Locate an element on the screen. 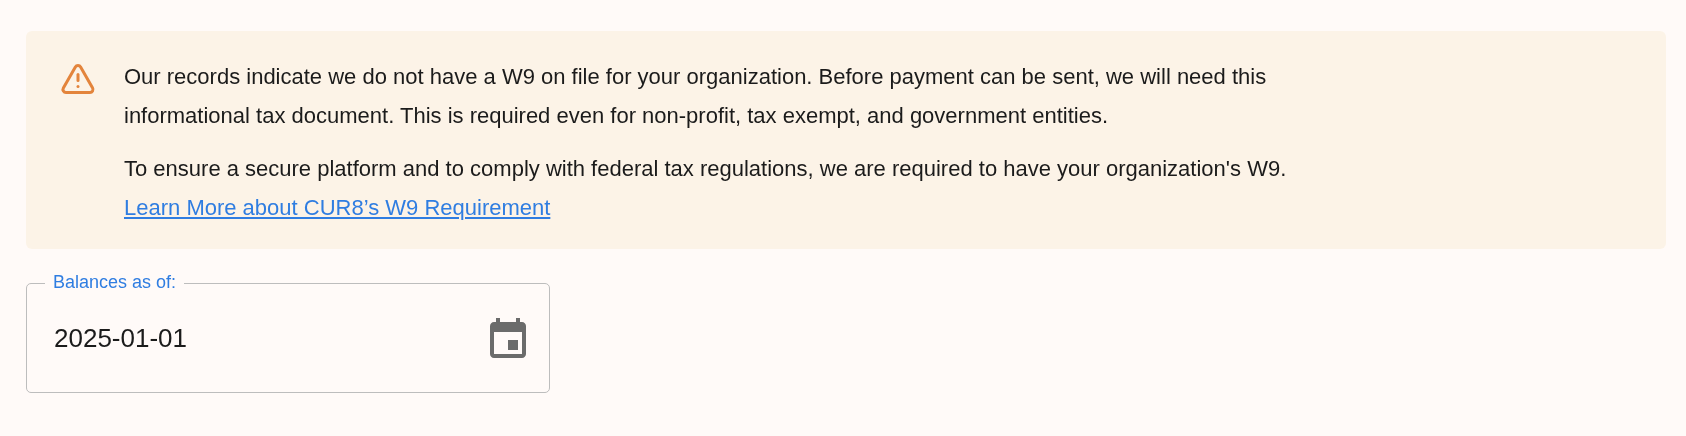 The width and height of the screenshot is (1686, 436). learn-more-link: Learn More about CUR8’s W9 Requirement is located at coordinates (337, 207).